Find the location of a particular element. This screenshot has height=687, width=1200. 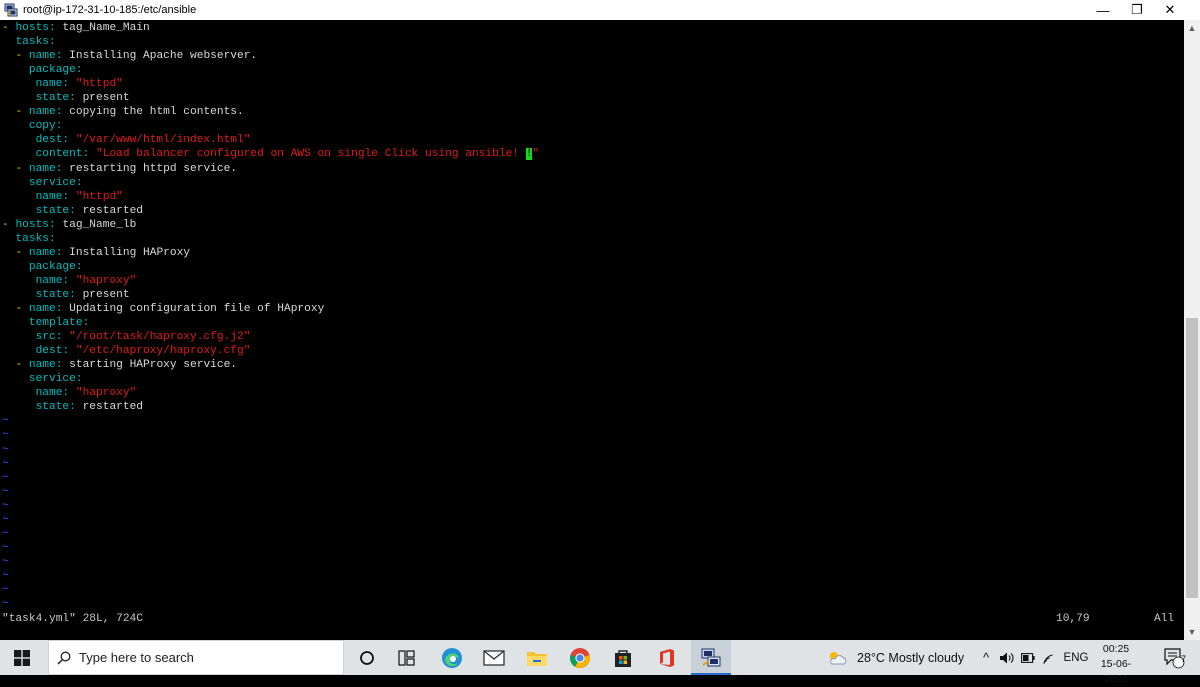

code-line: - name: Installing Apache webserver. is located at coordinates (129, 56).